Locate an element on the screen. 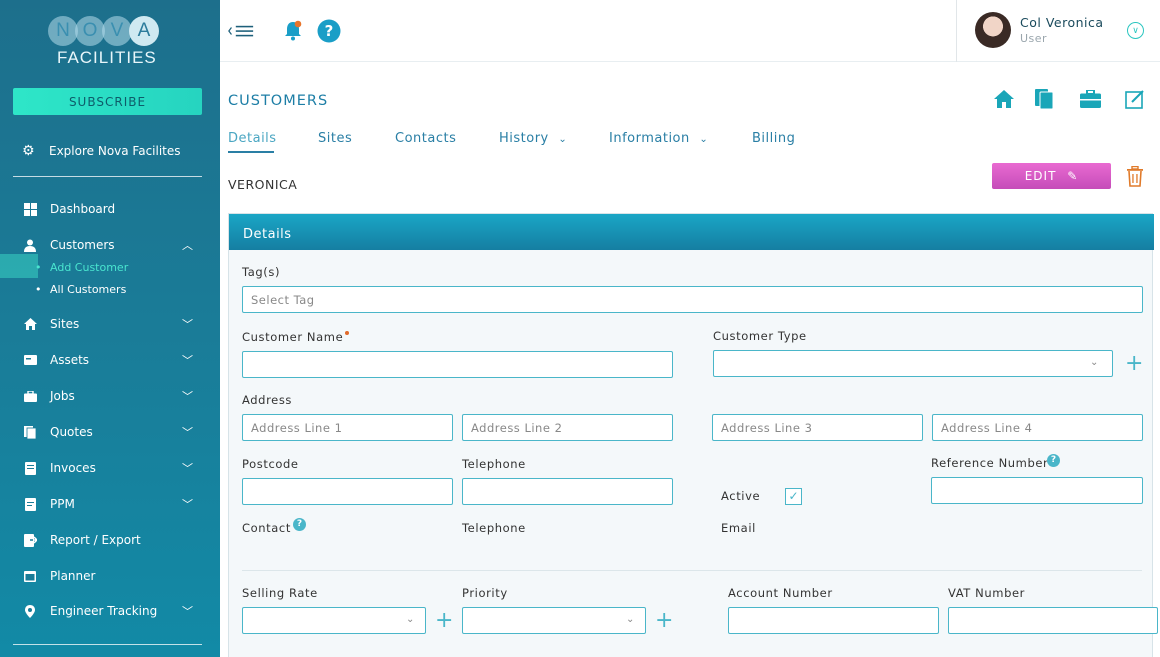 This screenshot has height=657, width=1160. quotes-icon is located at coordinates (30, 432).